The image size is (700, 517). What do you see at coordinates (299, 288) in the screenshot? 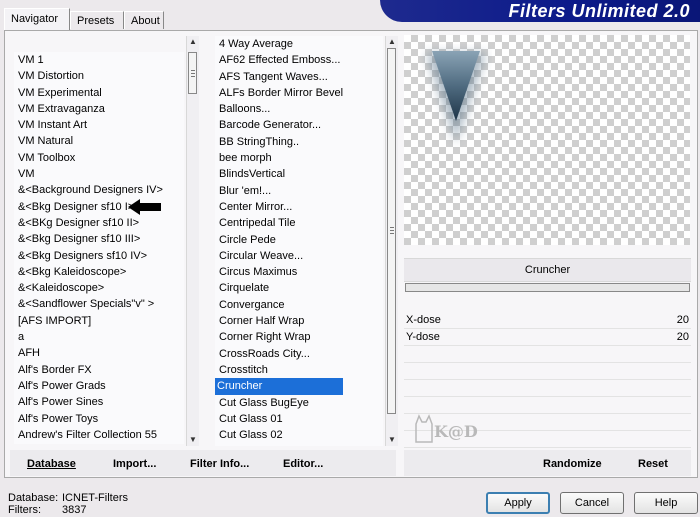
I see `list-item: Cirquelate` at bounding box center [299, 288].